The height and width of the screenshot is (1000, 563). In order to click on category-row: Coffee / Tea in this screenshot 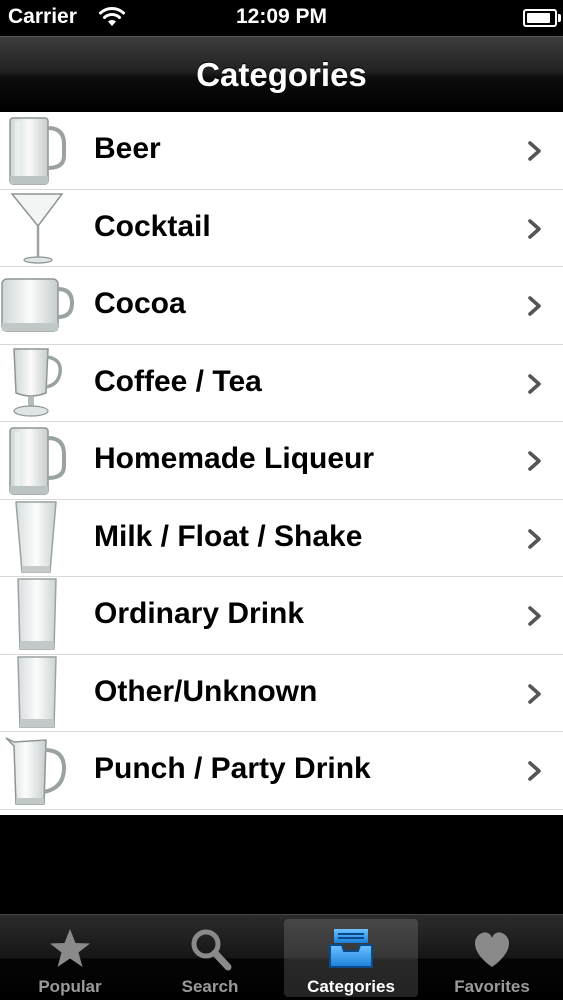, I will do `click(281, 383)`.